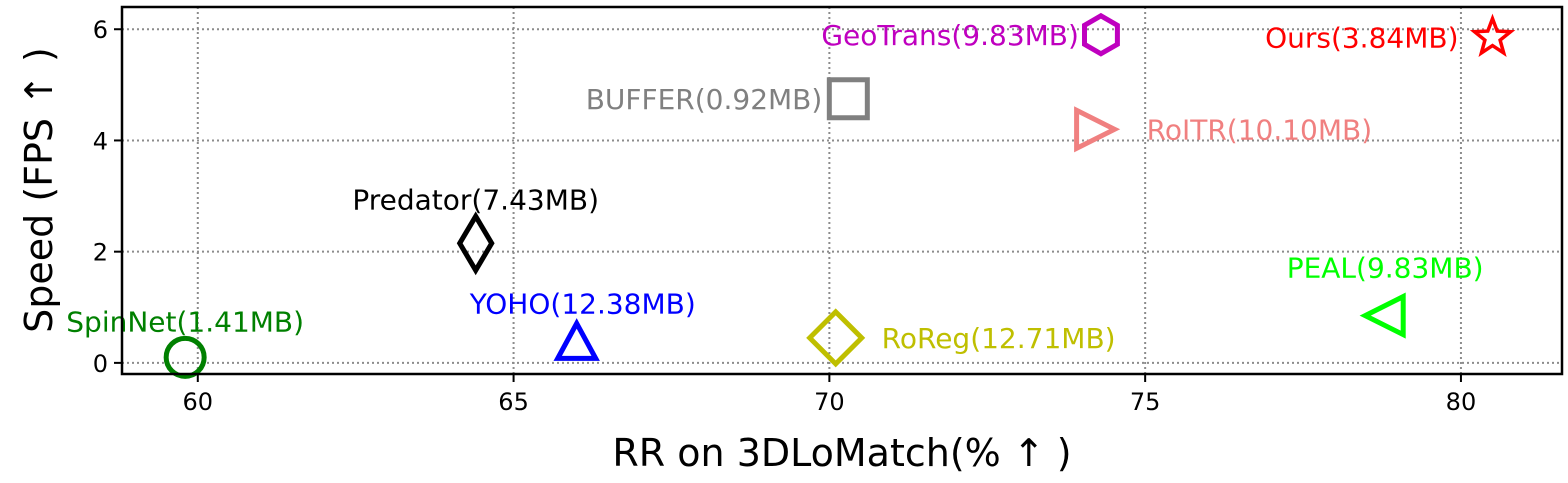  What do you see at coordinates (475, 243) in the screenshot?
I see `data-point-thin-diamond` at bounding box center [475, 243].